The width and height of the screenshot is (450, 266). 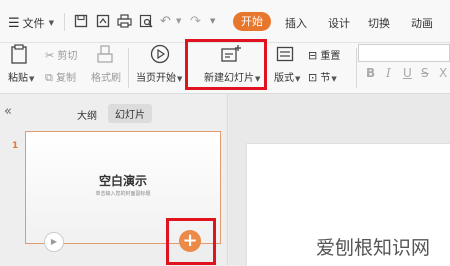 What do you see at coordinates (422, 23) in the screenshot?
I see `tab-animation: 动画` at bounding box center [422, 23].